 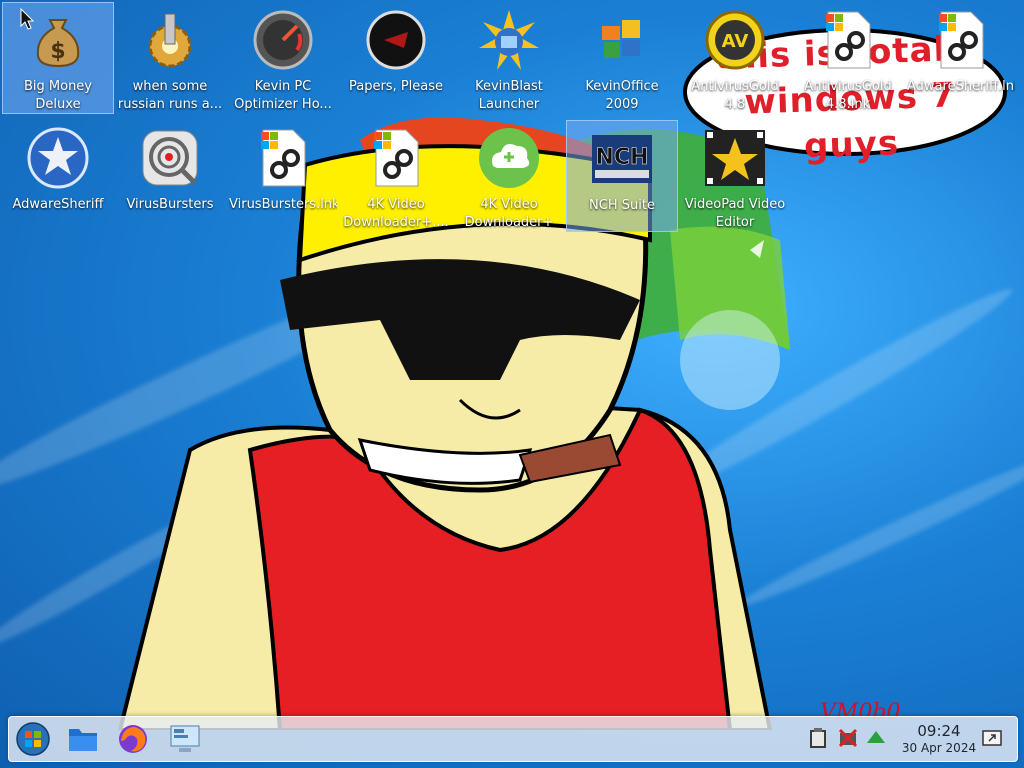 I want to click on start-orb-icon, so click(x=33, y=739).